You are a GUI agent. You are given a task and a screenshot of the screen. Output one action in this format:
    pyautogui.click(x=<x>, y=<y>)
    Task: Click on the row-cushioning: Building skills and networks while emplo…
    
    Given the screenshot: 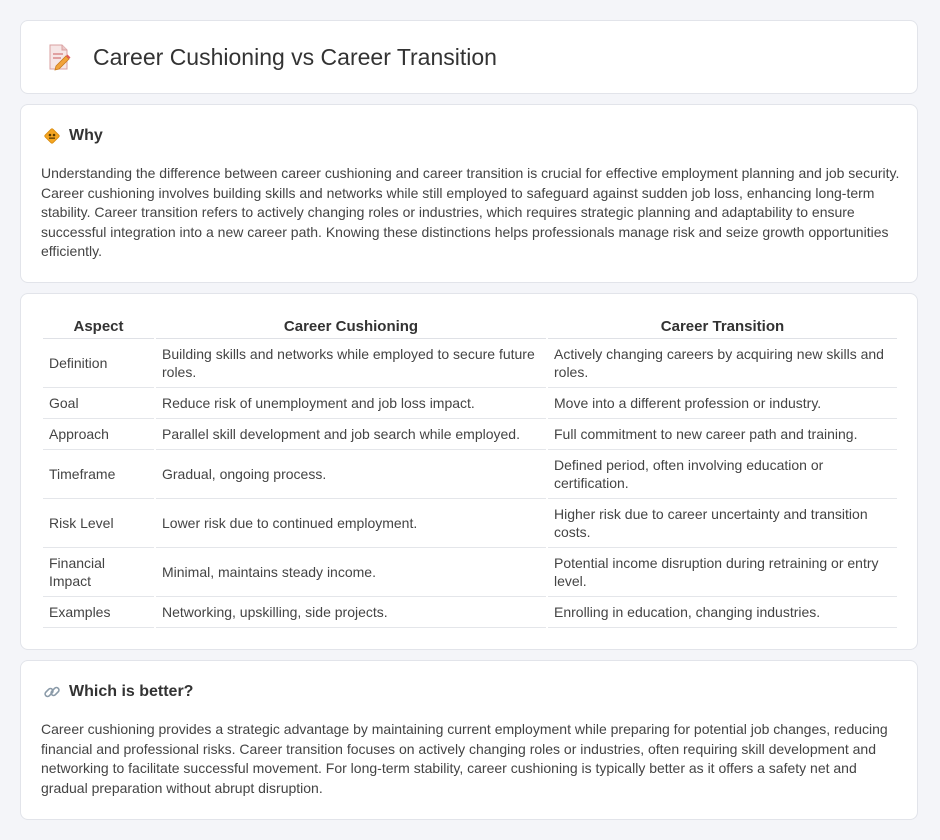 What is the action you would take?
    pyautogui.click(x=351, y=363)
    